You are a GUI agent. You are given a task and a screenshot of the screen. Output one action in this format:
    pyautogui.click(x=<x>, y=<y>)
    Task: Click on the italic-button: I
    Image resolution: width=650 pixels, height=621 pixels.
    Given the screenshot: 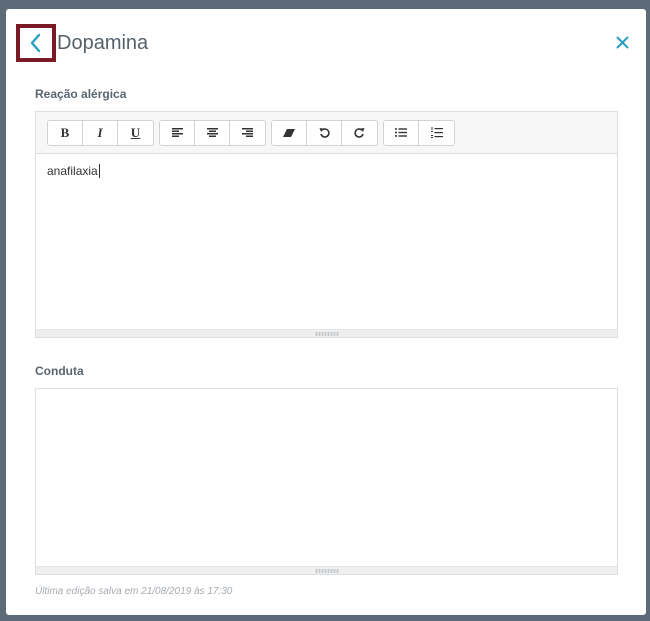 What is the action you would take?
    pyautogui.click(x=100, y=132)
    